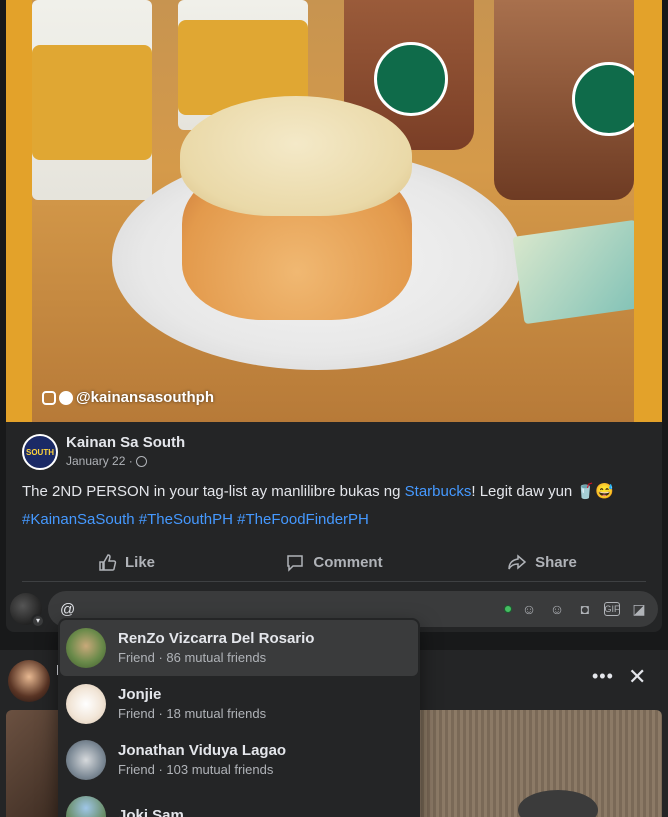  I want to click on thumbs-up-icon, so click(108, 562).